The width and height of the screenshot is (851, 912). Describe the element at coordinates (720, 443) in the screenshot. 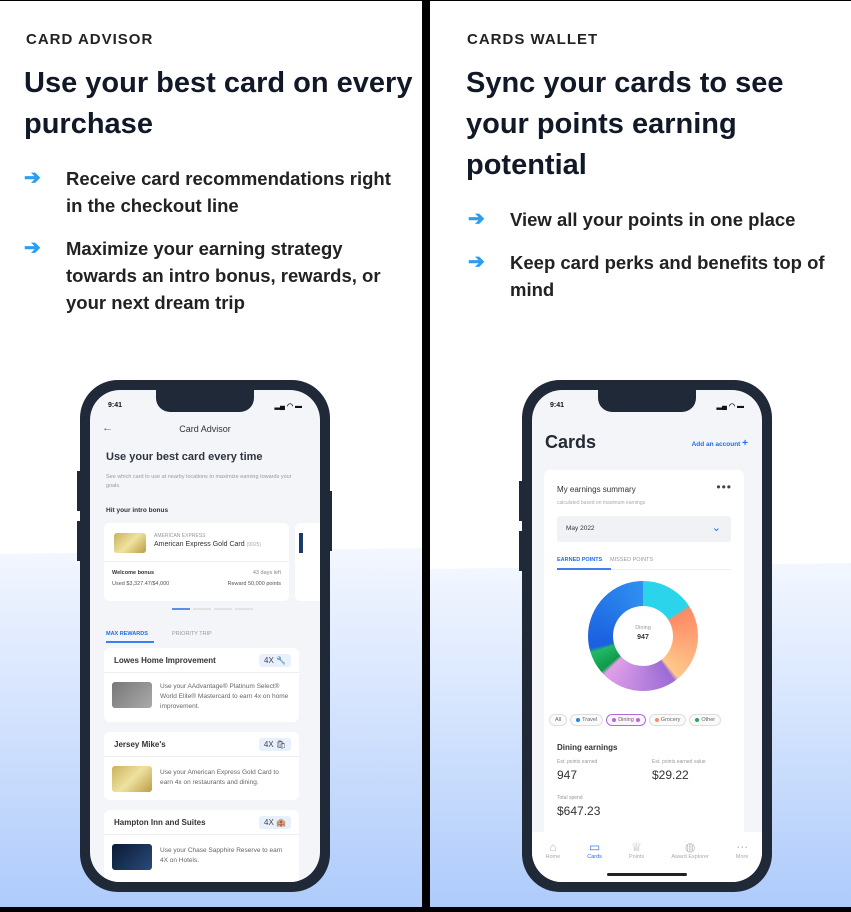

I see `add-account-button: Add an account +` at that location.